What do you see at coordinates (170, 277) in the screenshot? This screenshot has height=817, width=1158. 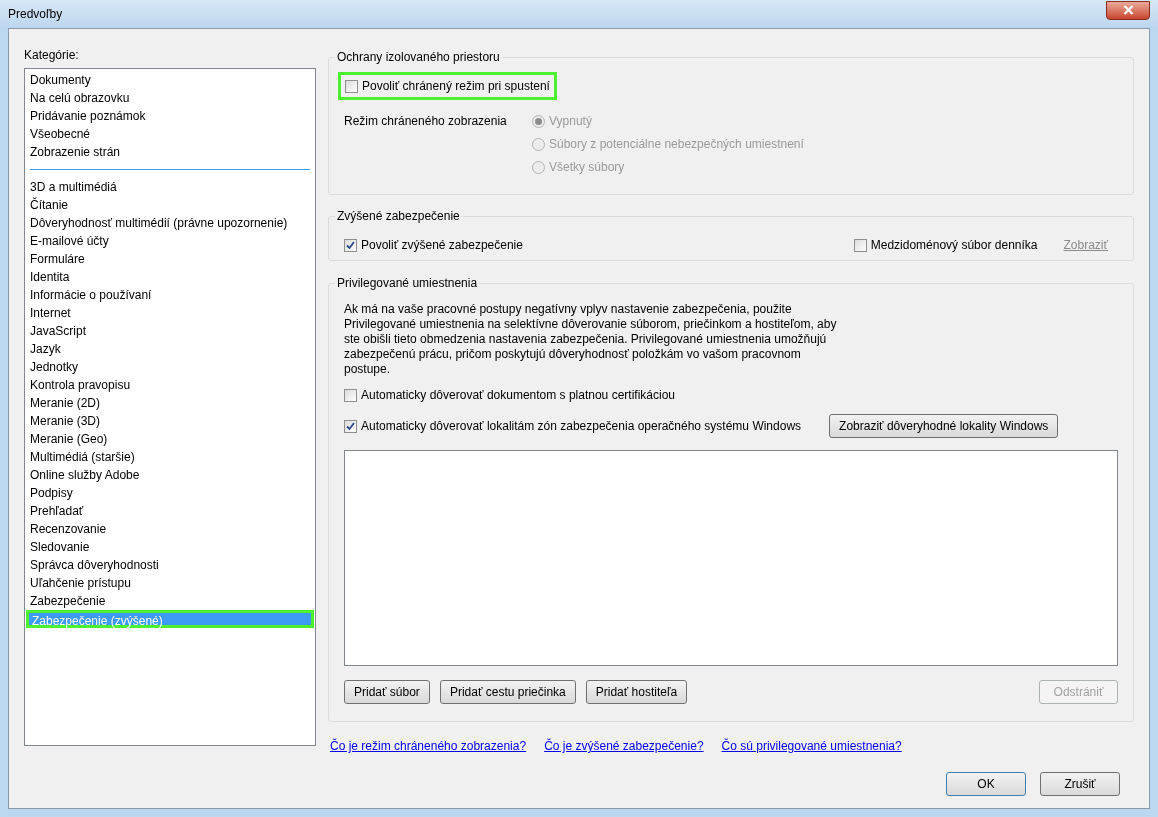 I see `category-item: Identita` at bounding box center [170, 277].